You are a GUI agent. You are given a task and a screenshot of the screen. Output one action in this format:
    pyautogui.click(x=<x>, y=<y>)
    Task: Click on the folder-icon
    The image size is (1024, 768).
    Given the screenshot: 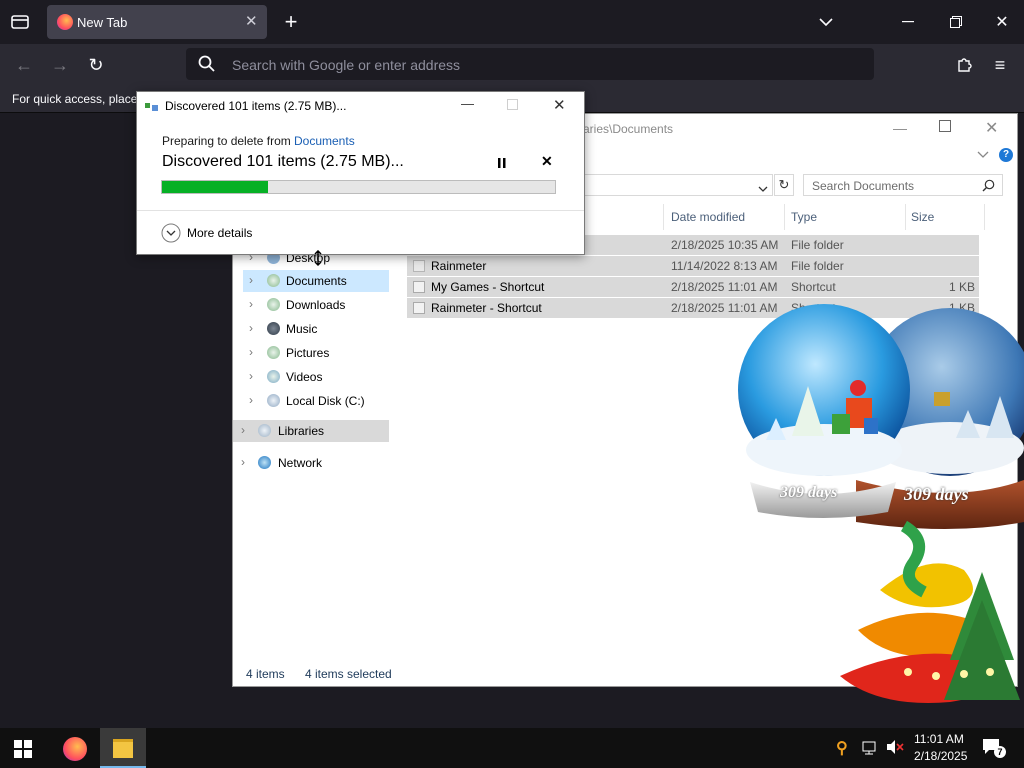 What is the action you would take?
    pyautogui.click(x=419, y=266)
    